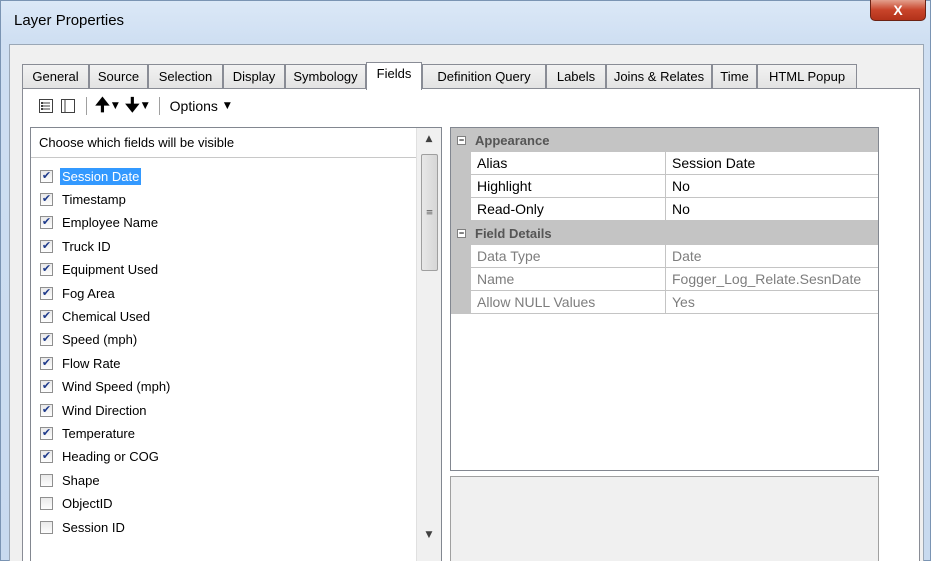 The height and width of the screenshot is (561, 931). I want to click on tab-definition-query: Definition Query, so click(484, 76).